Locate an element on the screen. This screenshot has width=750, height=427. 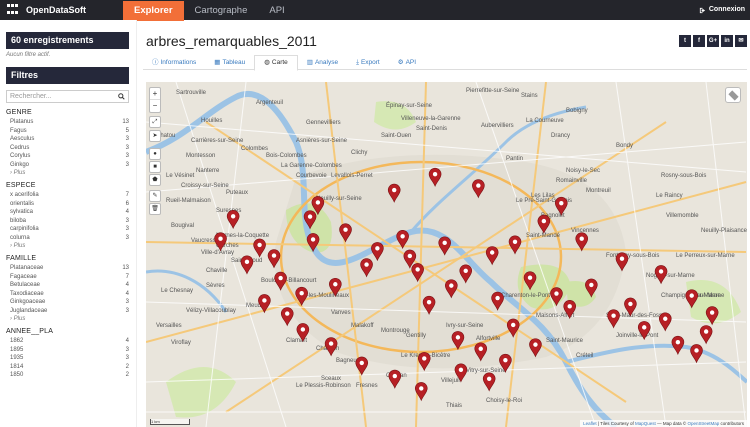
mapquest-link: MapQuest is located at coordinates (645, 423).